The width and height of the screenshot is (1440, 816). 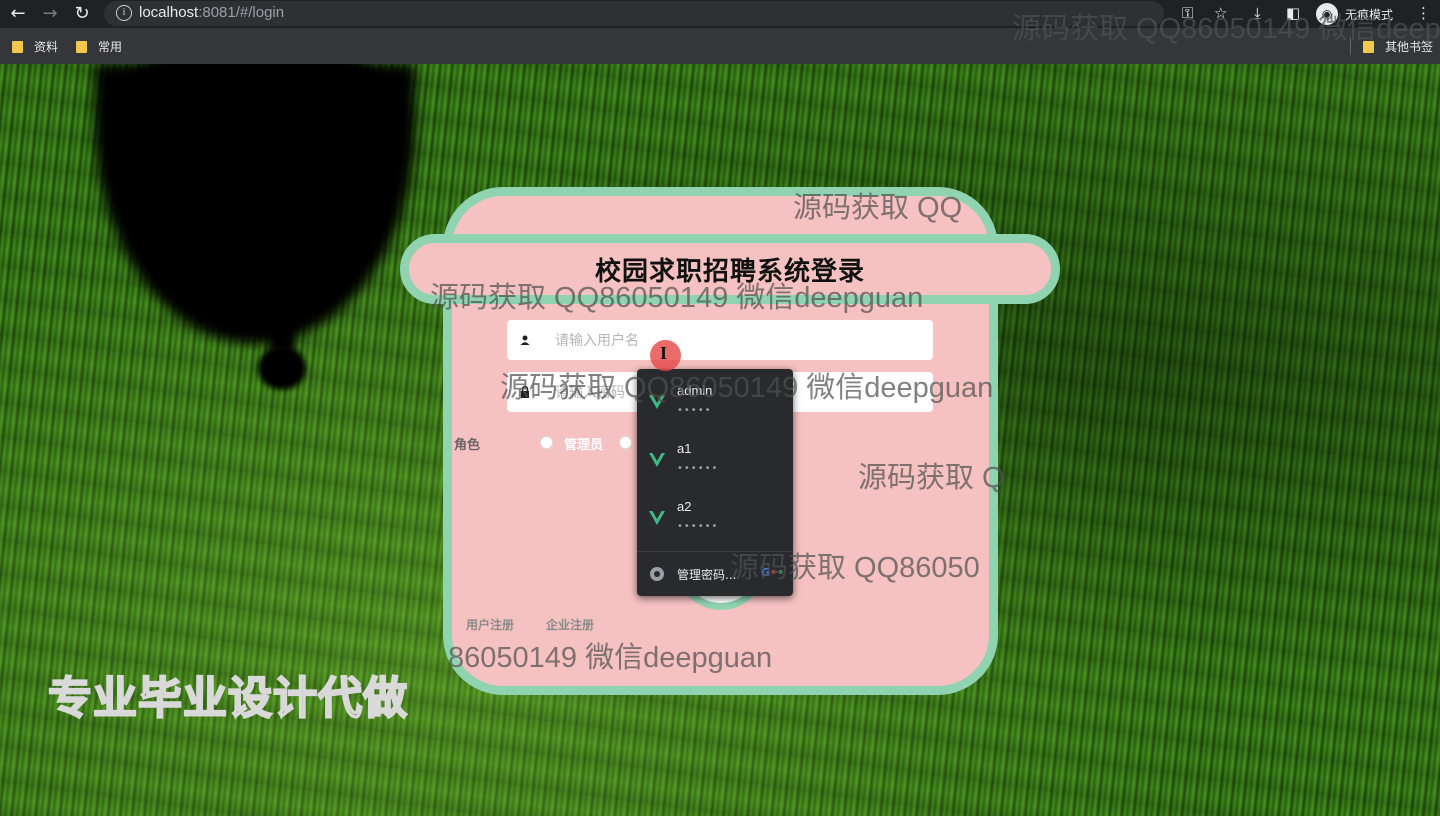 What do you see at coordinates (525, 340) in the screenshot?
I see `user-icon` at bounding box center [525, 340].